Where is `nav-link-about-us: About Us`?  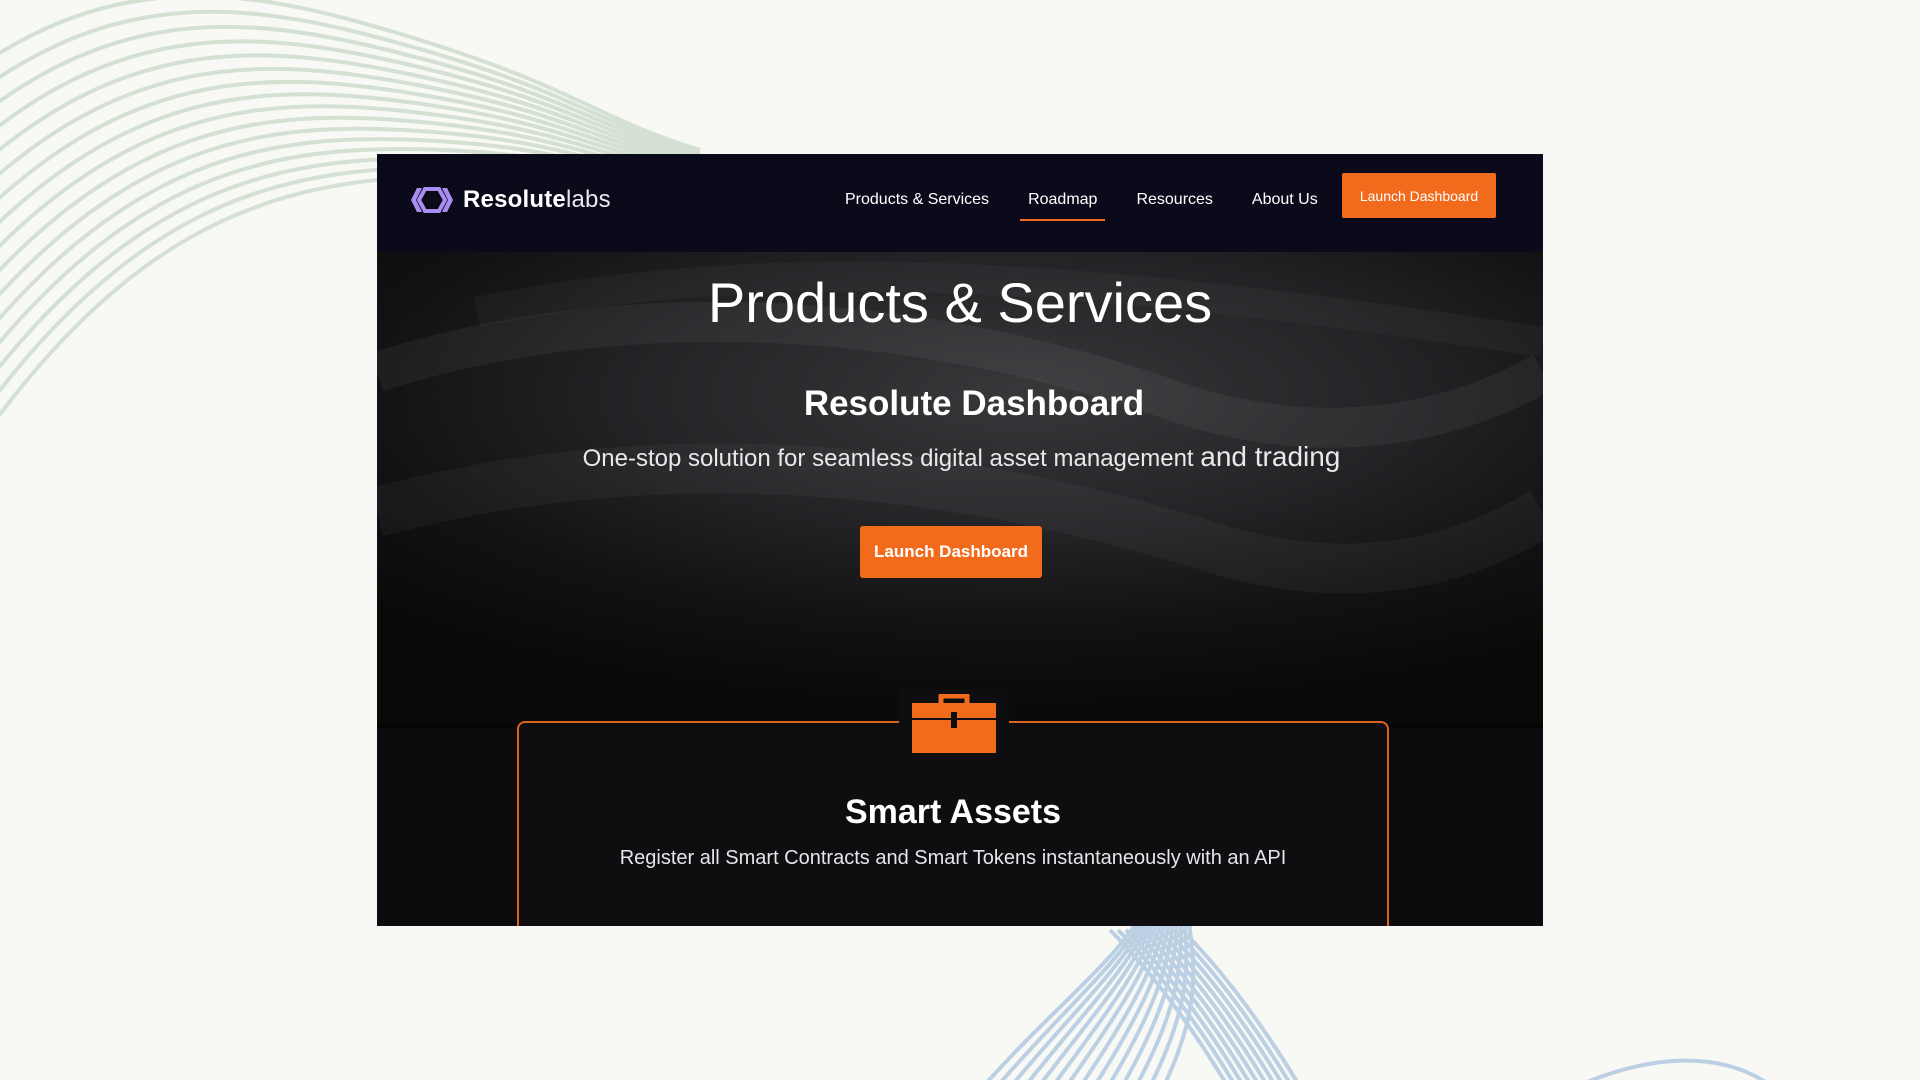
nav-link-about-us: About Us is located at coordinates (1285, 201).